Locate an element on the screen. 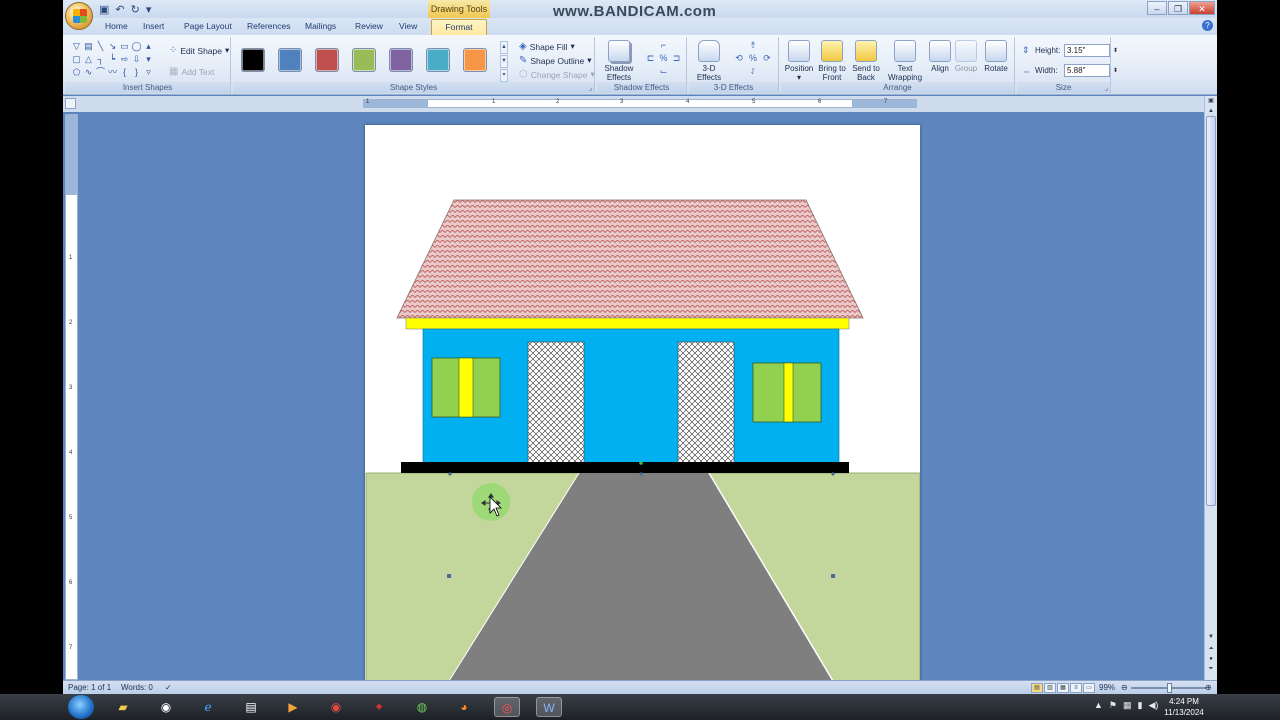  roof is located at coordinates (630, 259).